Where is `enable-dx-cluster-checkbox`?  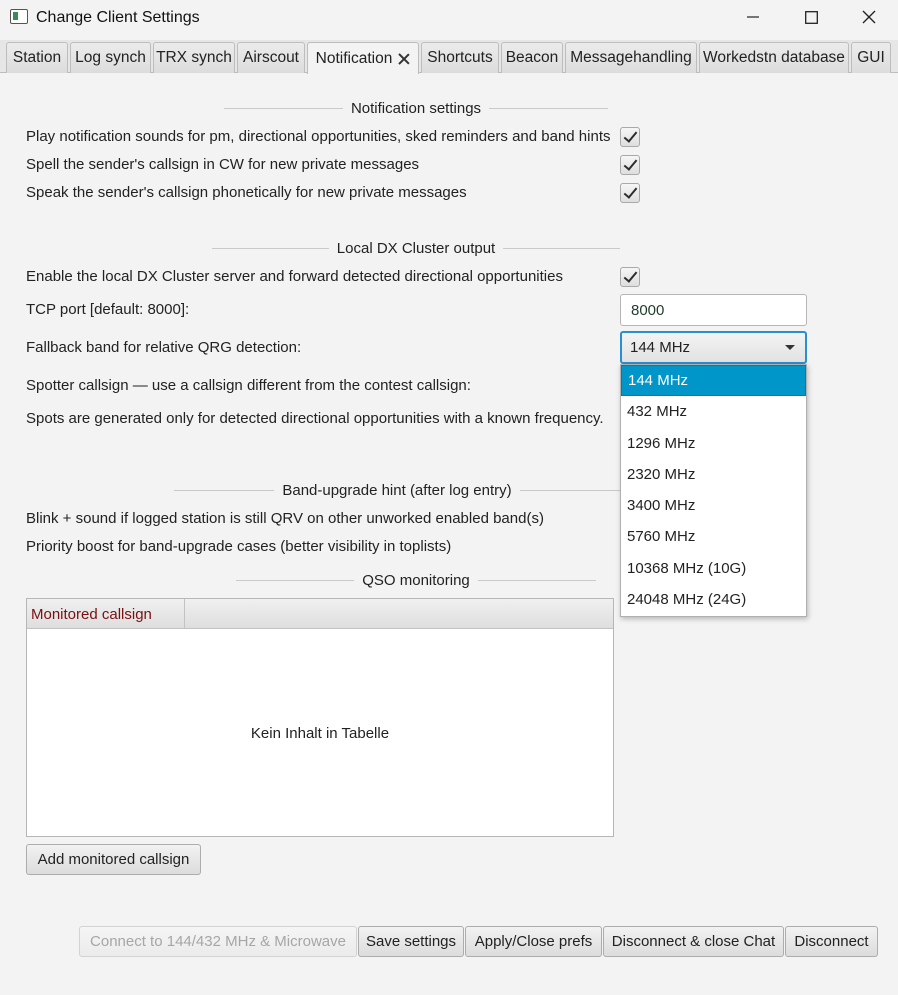
enable-dx-cluster-checkbox is located at coordinates (630, 277).